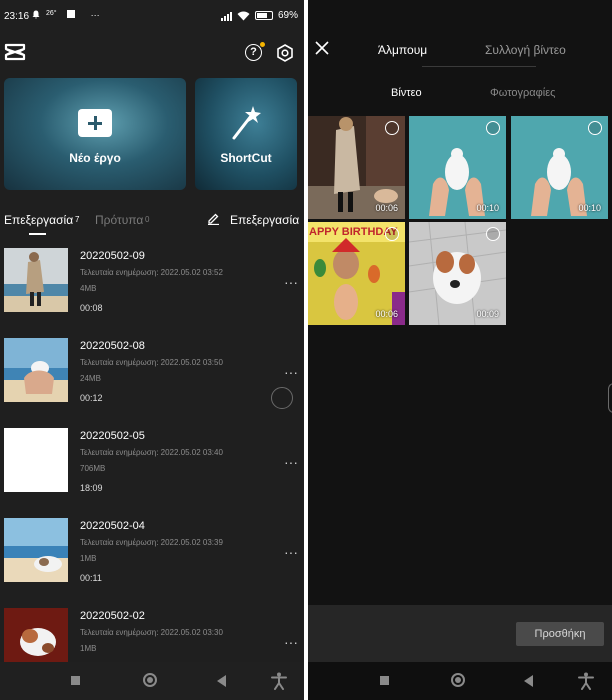  What do you see at coordinates (487, 314) in the screenshot?
I see `media-duration: 00:09` at bounding box center [487, 314].